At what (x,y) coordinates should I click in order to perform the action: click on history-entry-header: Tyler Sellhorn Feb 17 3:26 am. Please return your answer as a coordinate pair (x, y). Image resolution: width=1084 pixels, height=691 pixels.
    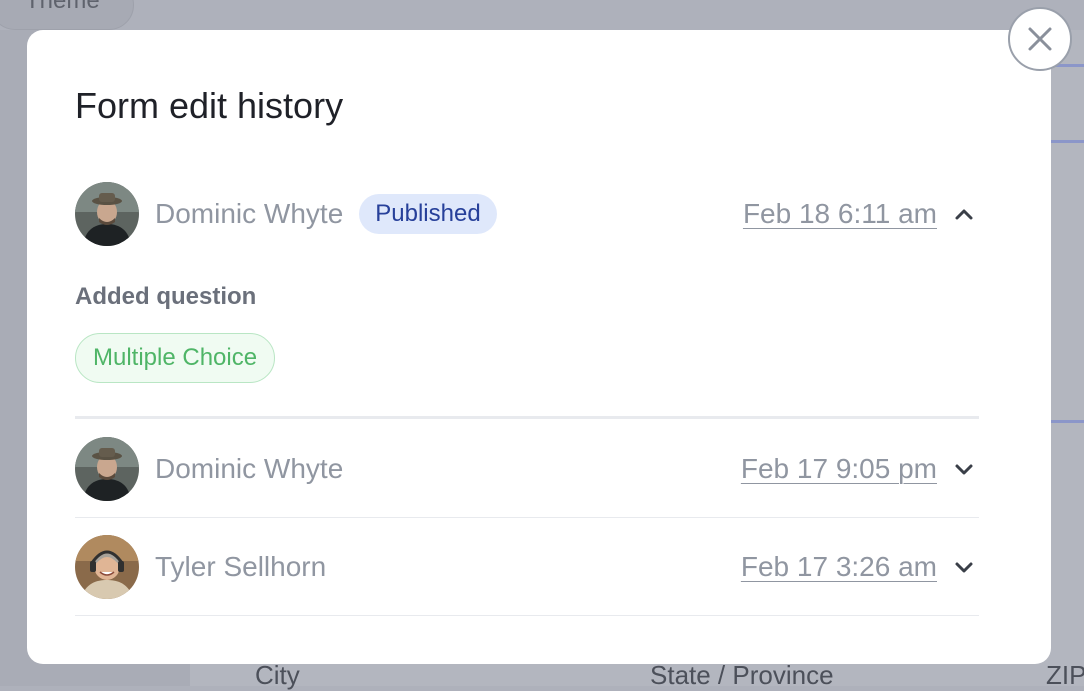
    Looking at the image, I should click on (527, 567).